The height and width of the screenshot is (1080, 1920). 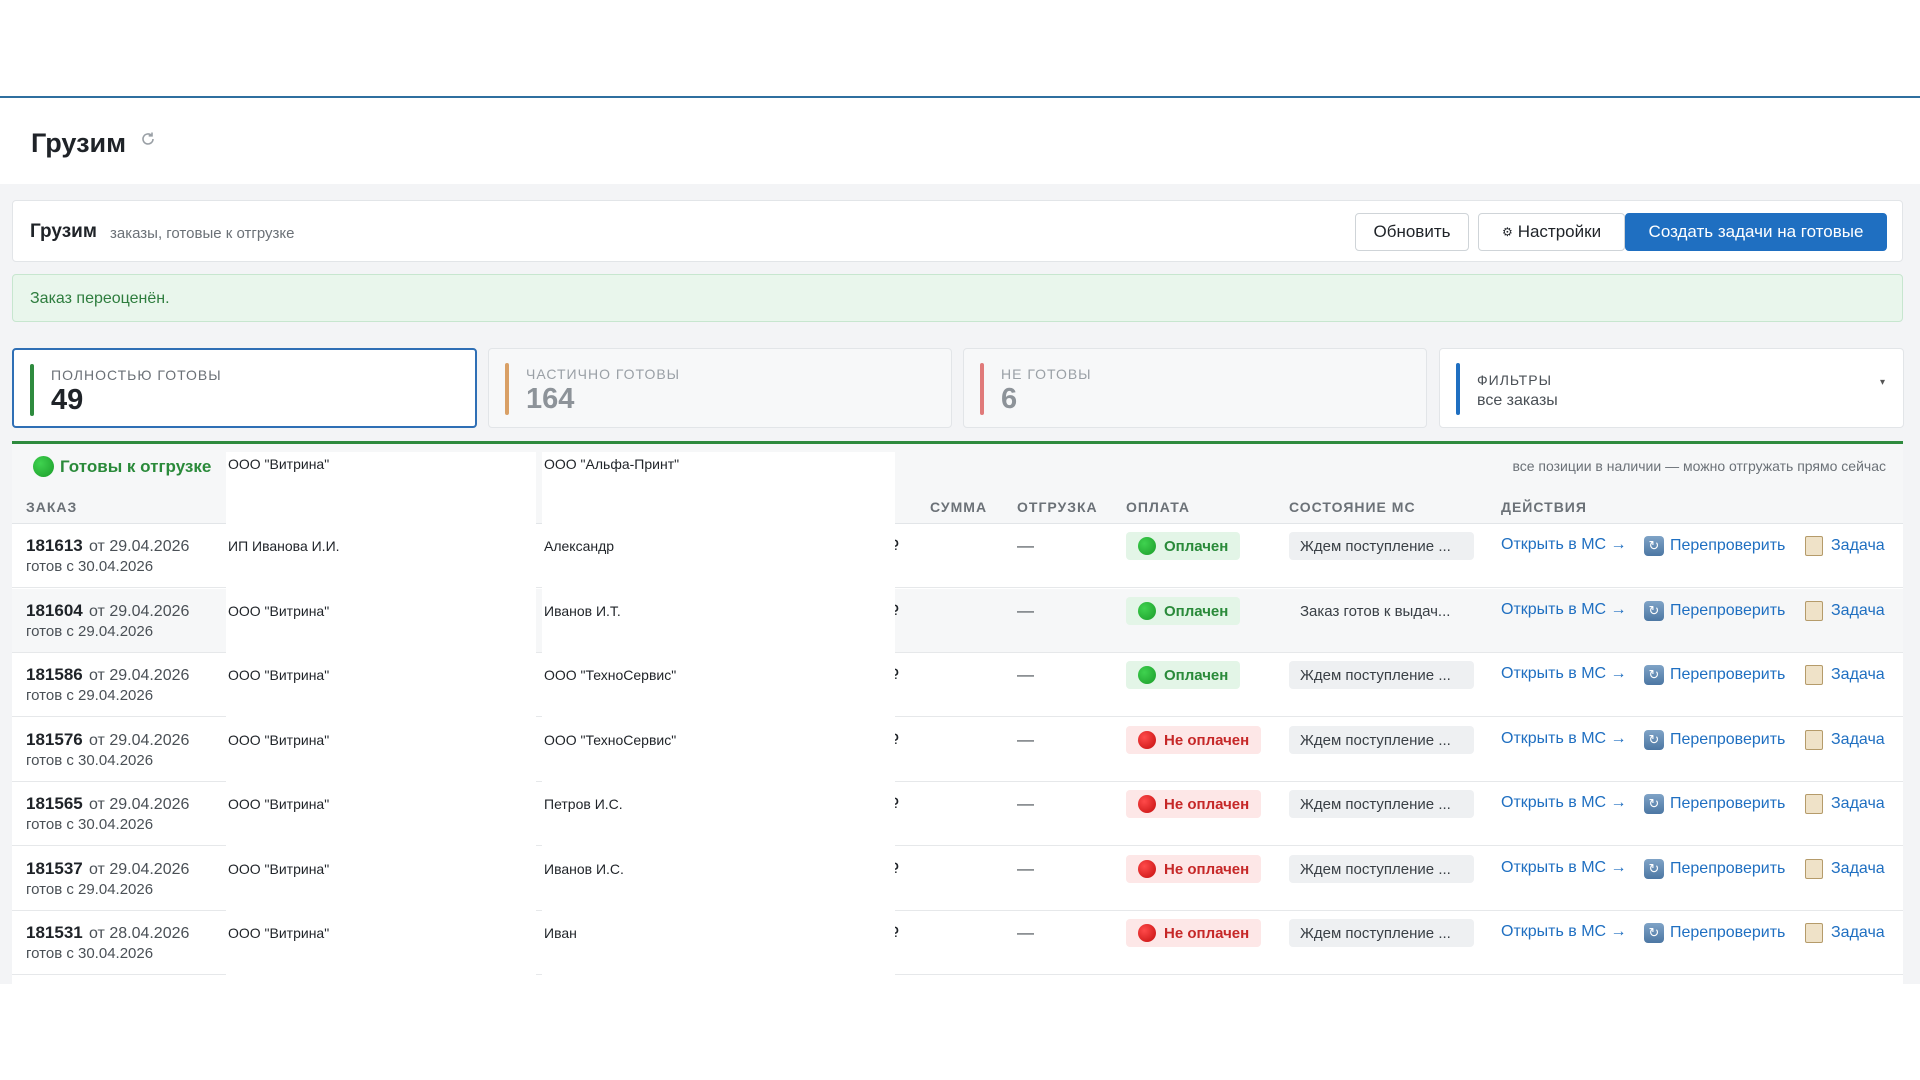 What do you see at coordinates (1882, 382) in the screenshot?
I see `chevron-down-icon: ▾` at bounding box center [1882, 382].